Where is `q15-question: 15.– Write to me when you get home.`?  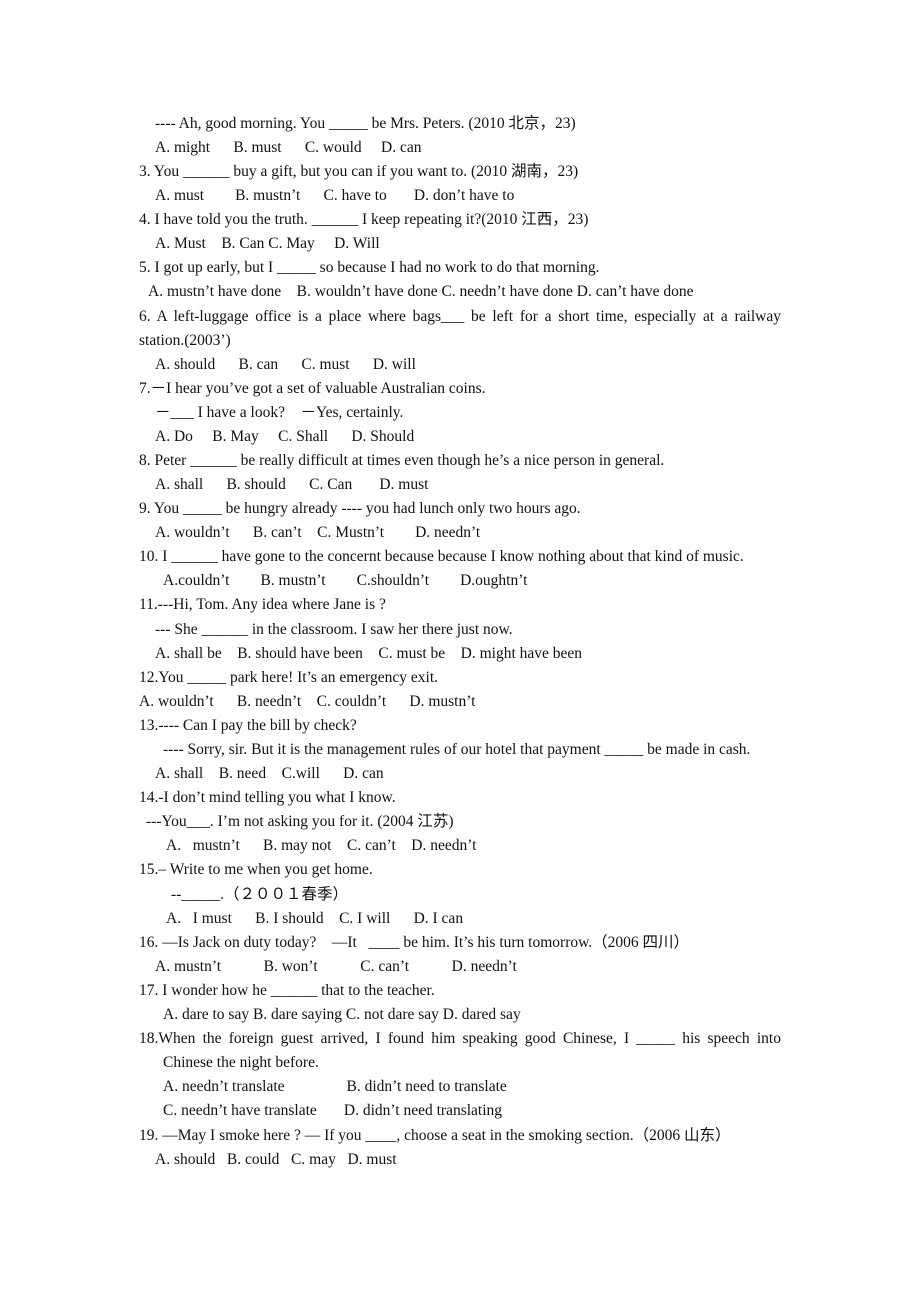
q15-question: 15.– Write to me when you get home. is located at coordinates (256, 869).